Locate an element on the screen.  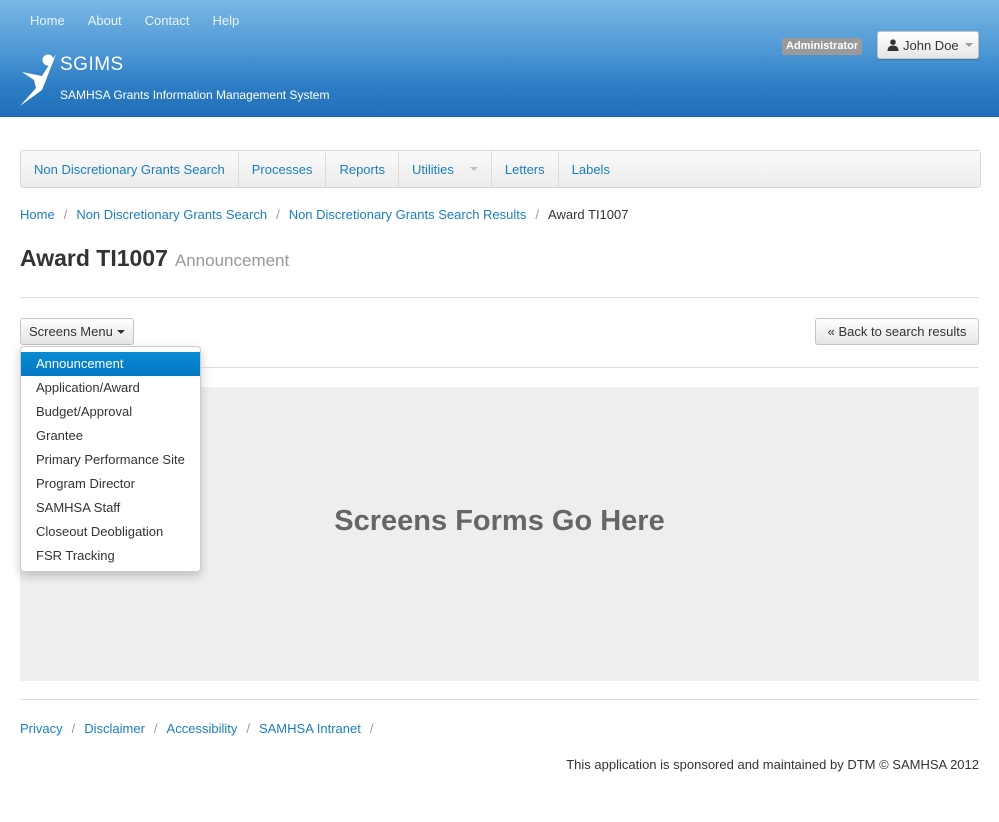
breadcrumb-search-link: Non Discretionary Grants Search is located at coordinates (171, 214).